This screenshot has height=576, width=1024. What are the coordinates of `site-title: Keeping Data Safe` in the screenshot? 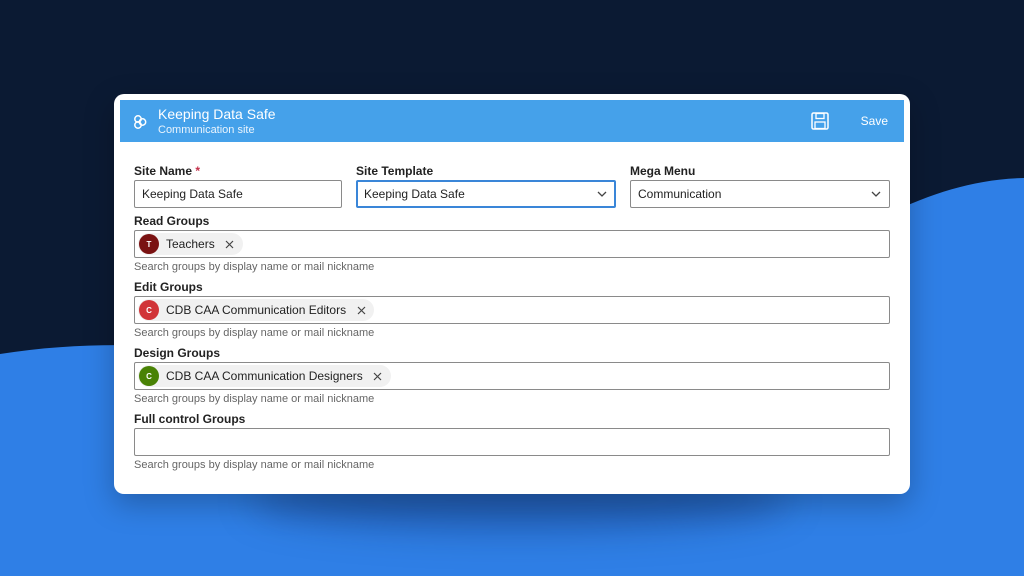 It's located at (217, 114).